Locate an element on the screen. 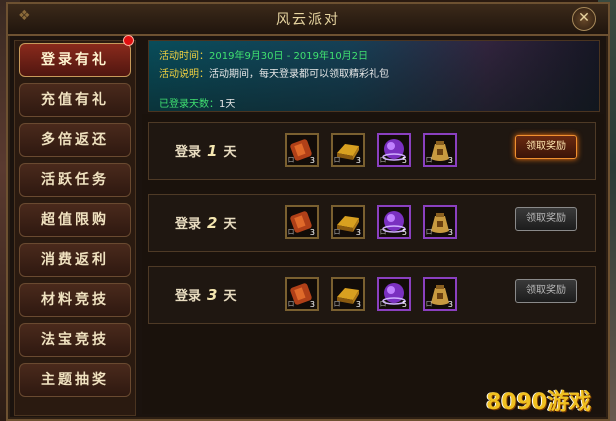 Image resolution: width=616 pixels, height=421 pixels. sidebar-item-recharge-gift: 充值有礼 is located at coordinates (75, 100).